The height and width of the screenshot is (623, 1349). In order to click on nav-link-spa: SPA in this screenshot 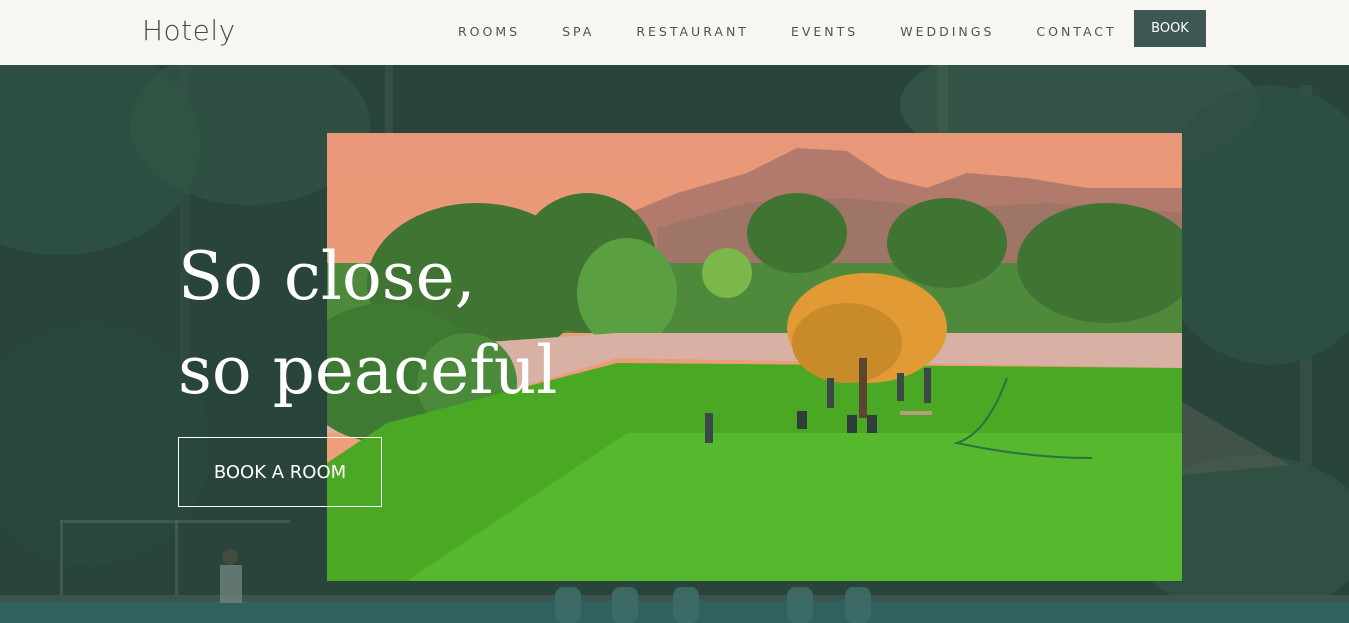, I will do `click(578, 31)`.